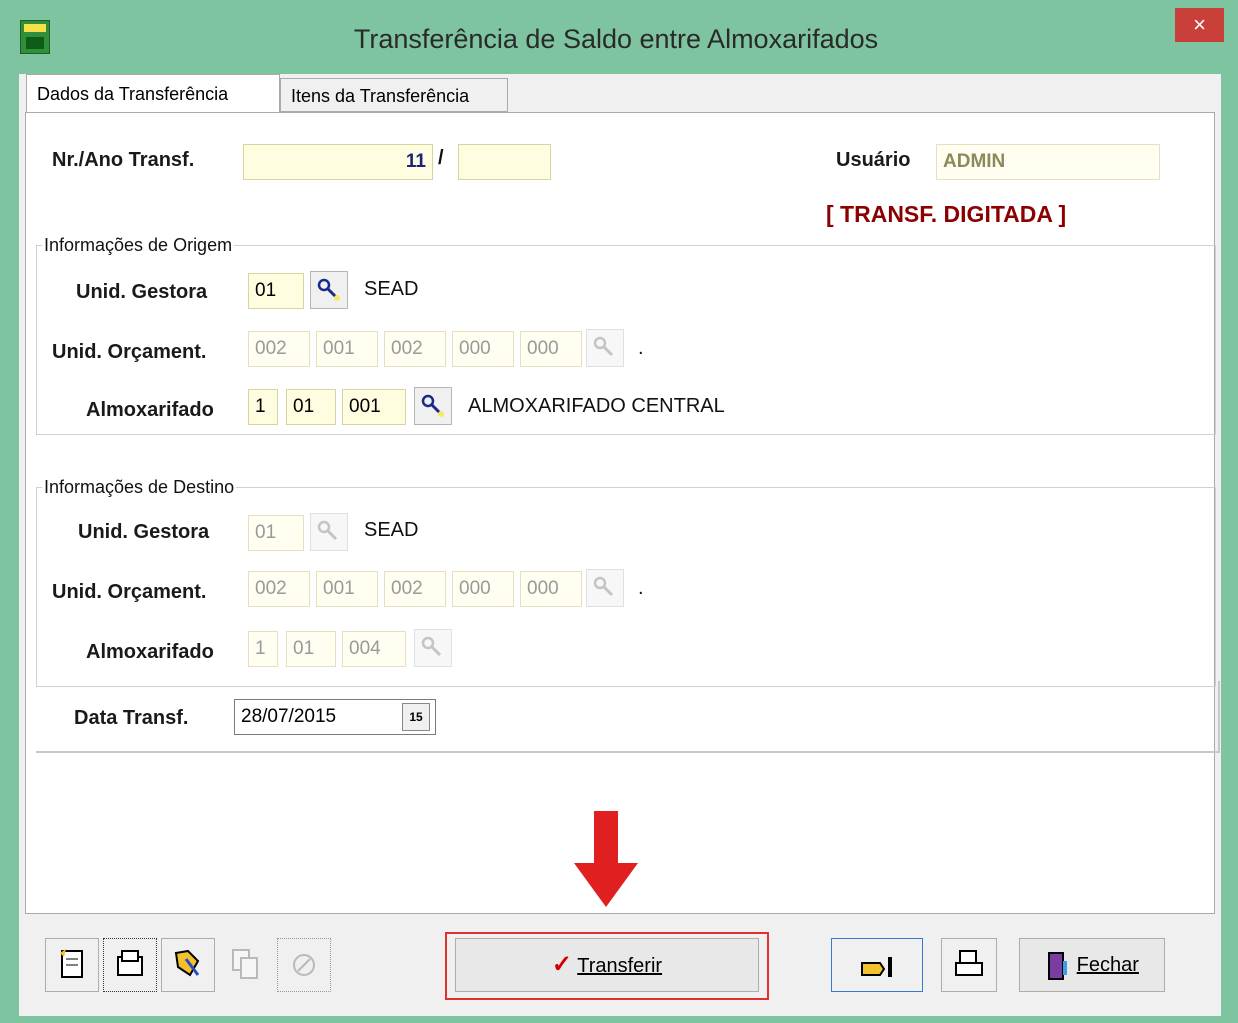  I want to click on checkmark-icon: ✓, so click(562, 964).